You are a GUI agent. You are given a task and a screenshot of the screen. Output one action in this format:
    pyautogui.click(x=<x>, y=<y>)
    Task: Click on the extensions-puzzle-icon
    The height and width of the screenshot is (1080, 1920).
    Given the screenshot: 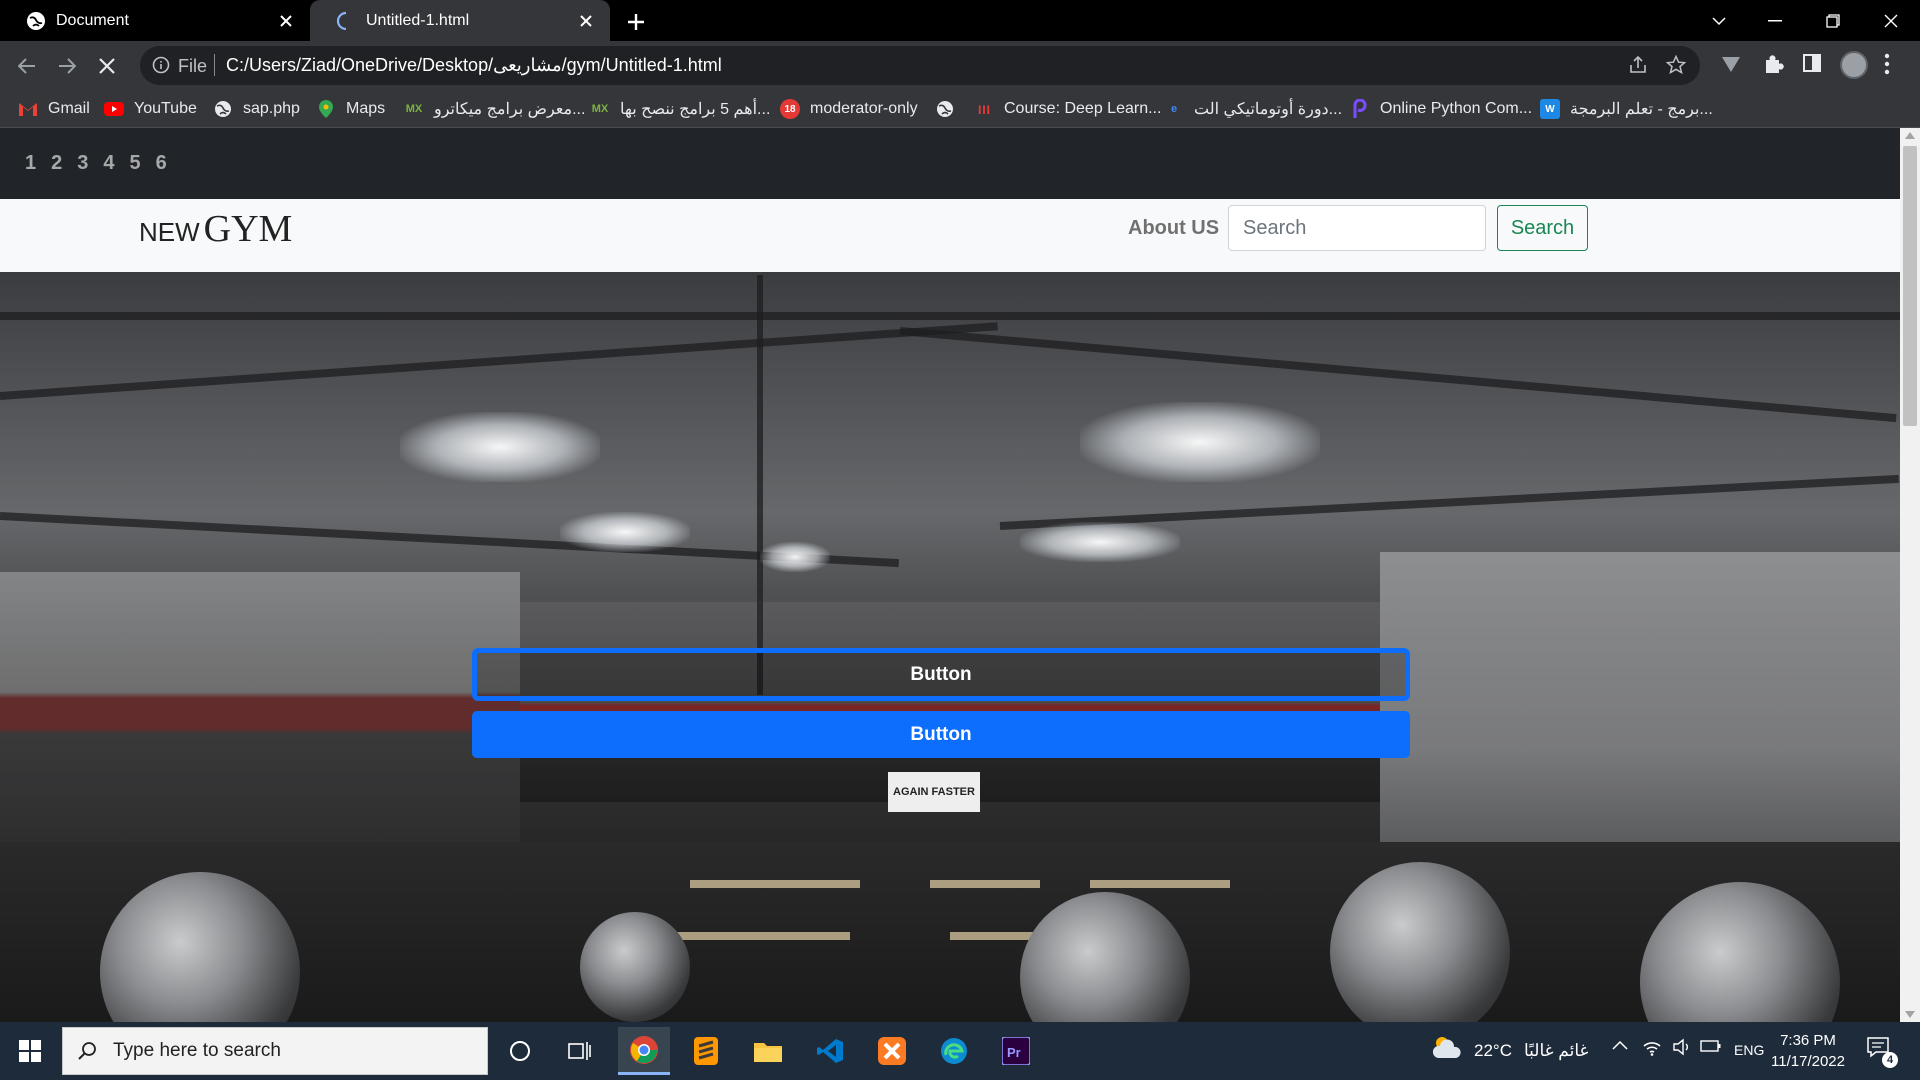 What is the action you would take?
    pyautogui.click(x=1773, y=64)
    